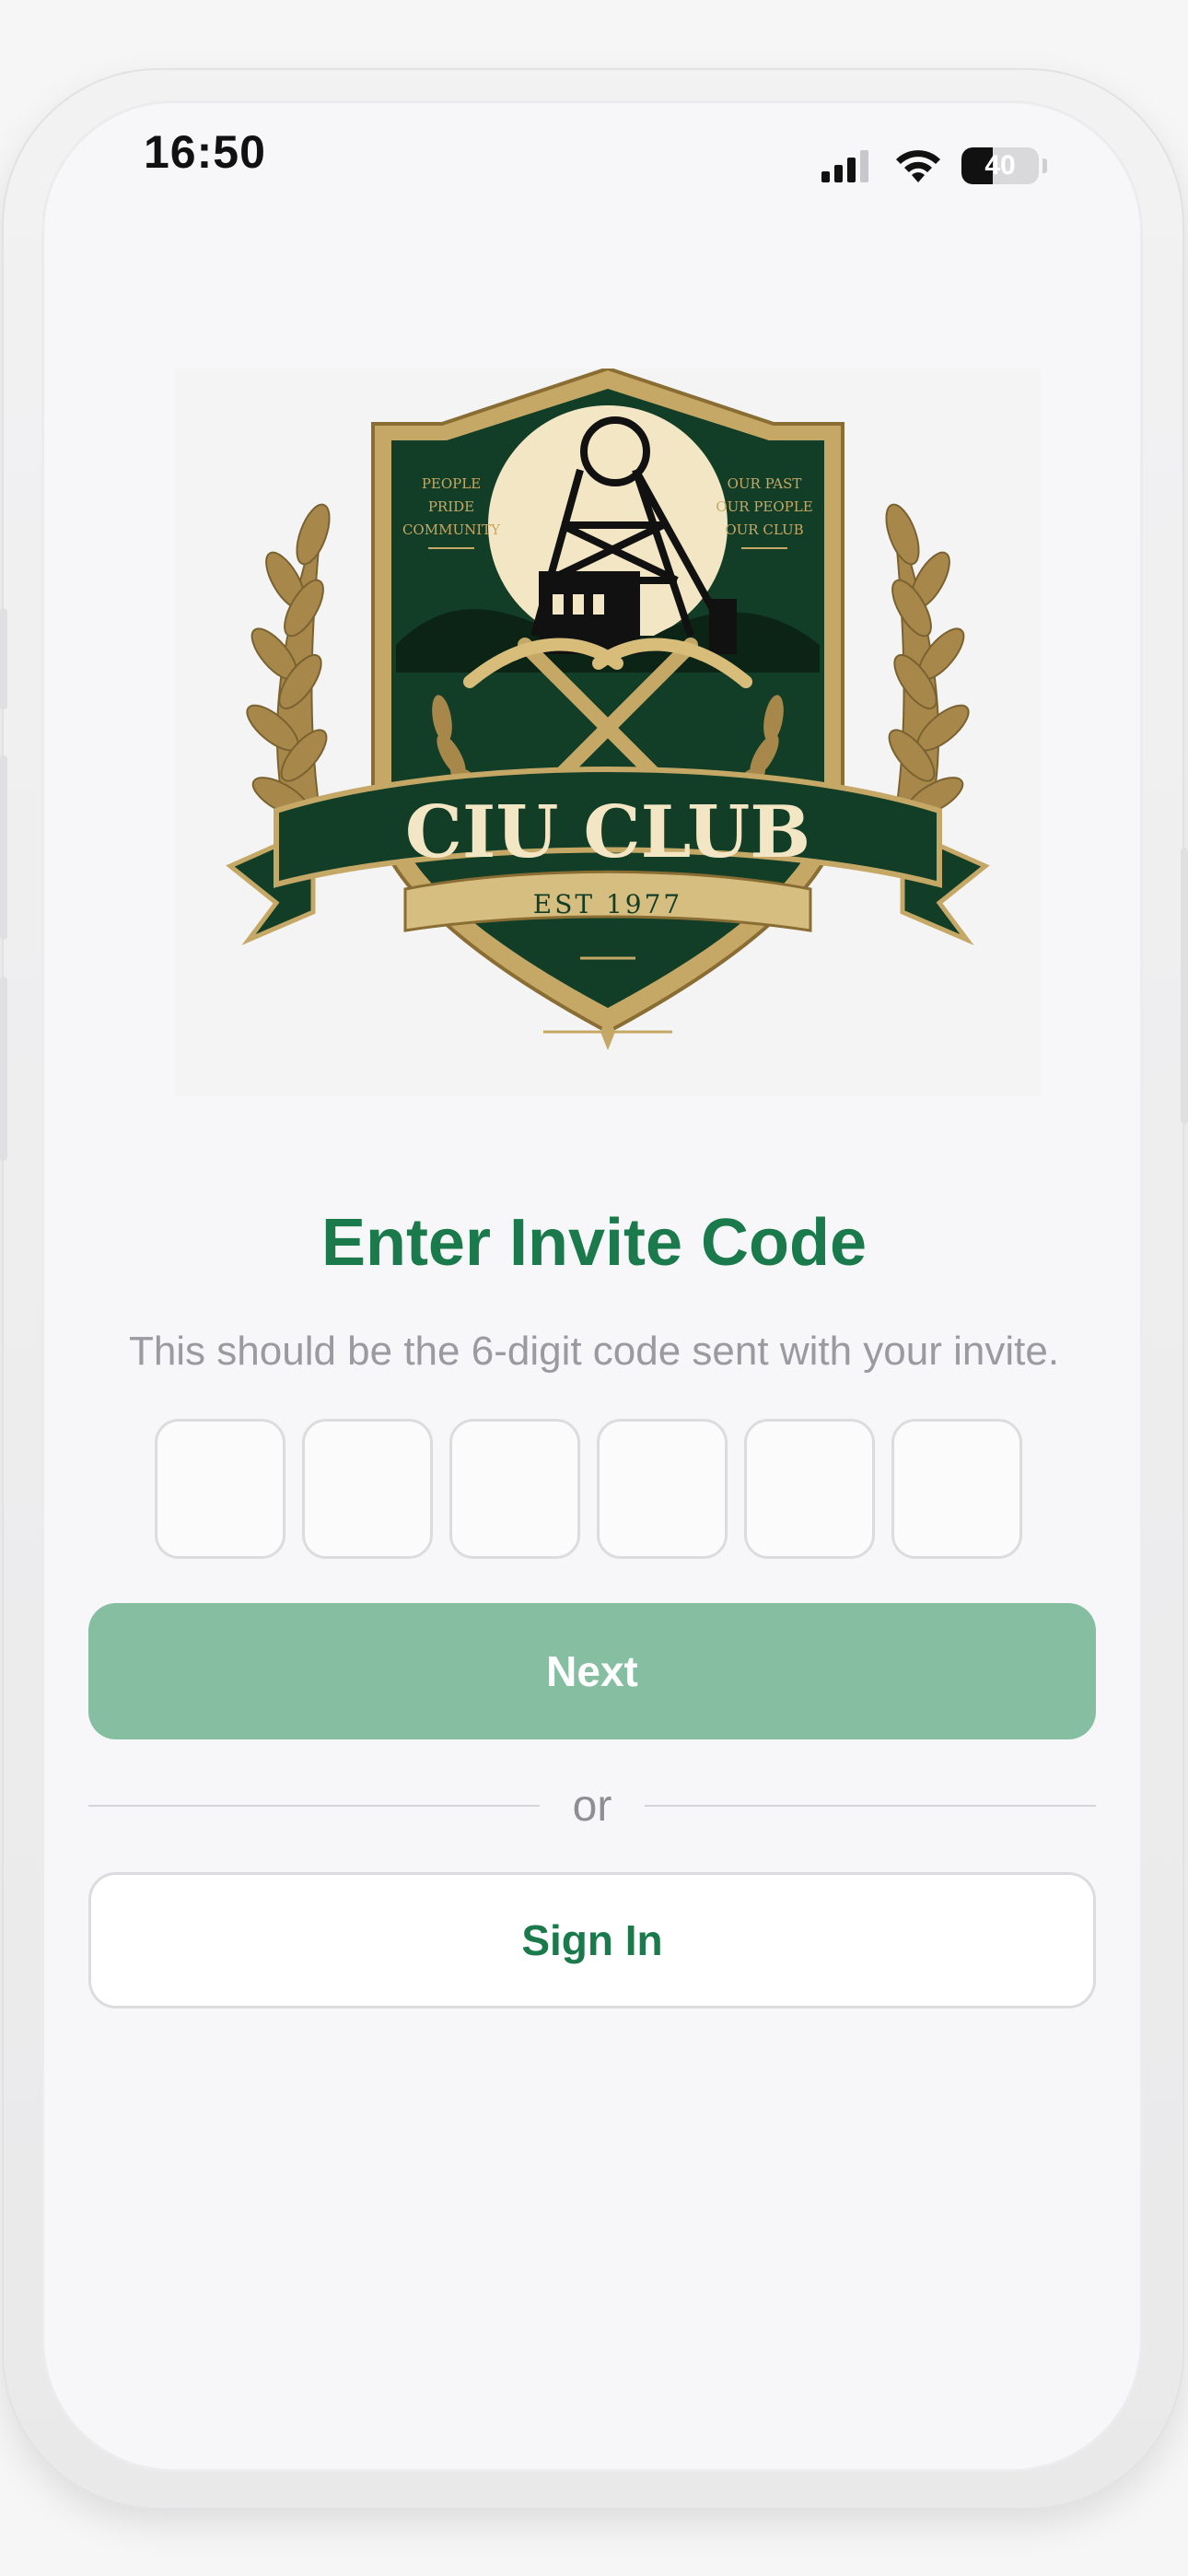  I want to click on status-icons: 40, so click(934, 165).